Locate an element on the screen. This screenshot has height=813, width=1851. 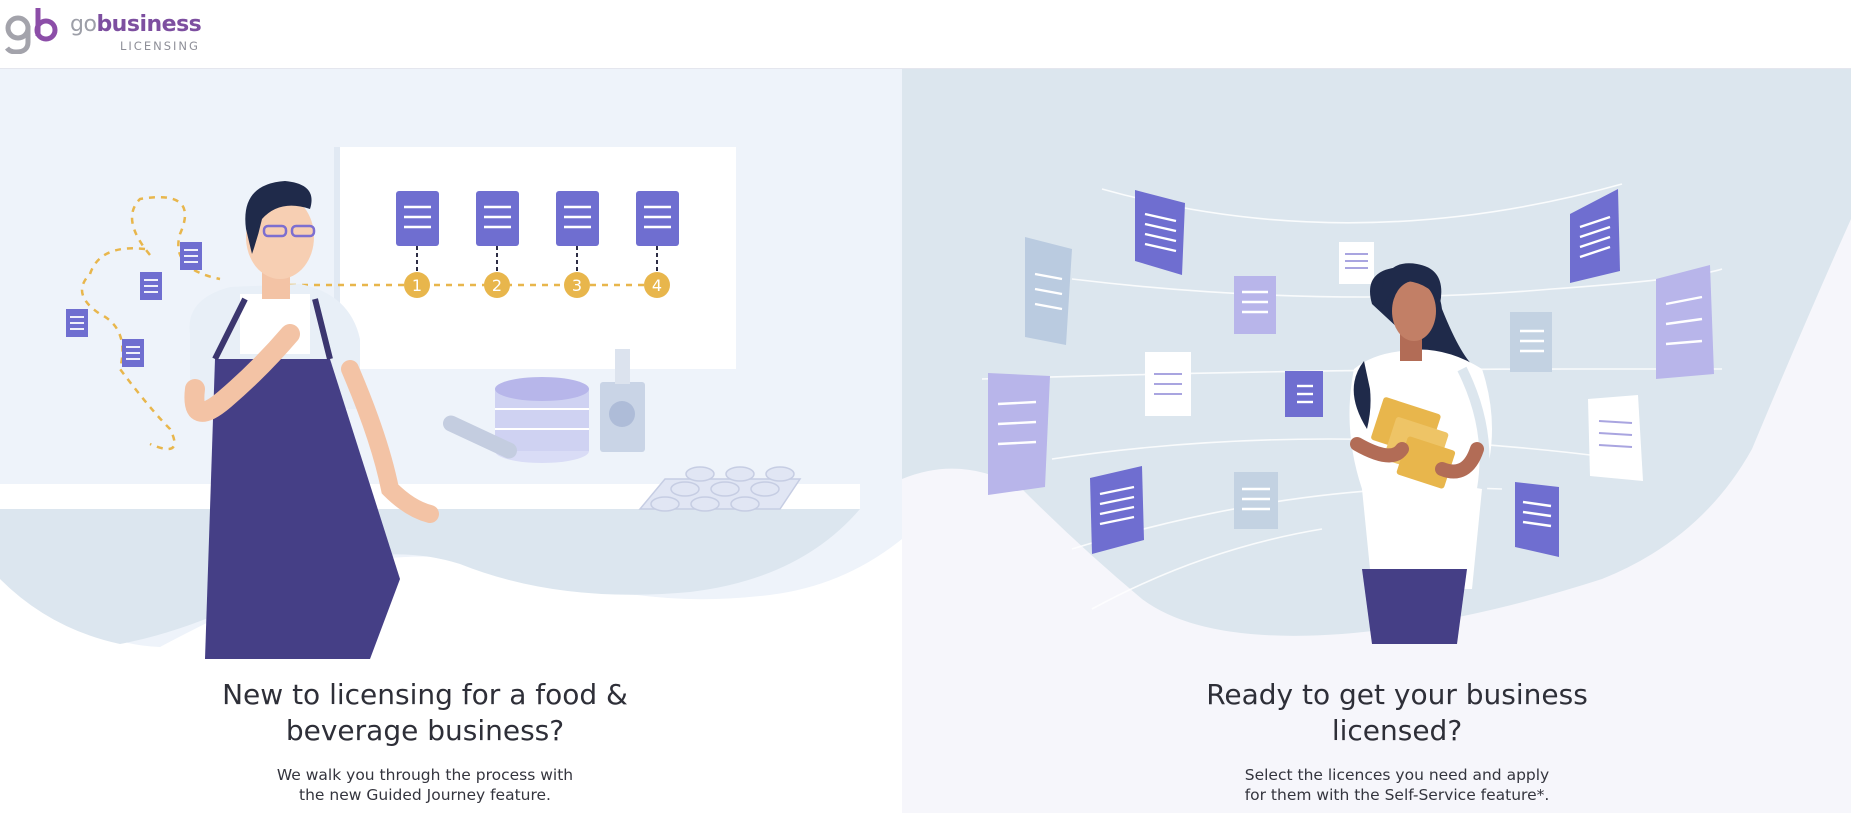
guided-desc-line2: the new Guided Journey feature. is located at coordinates (425, 795).